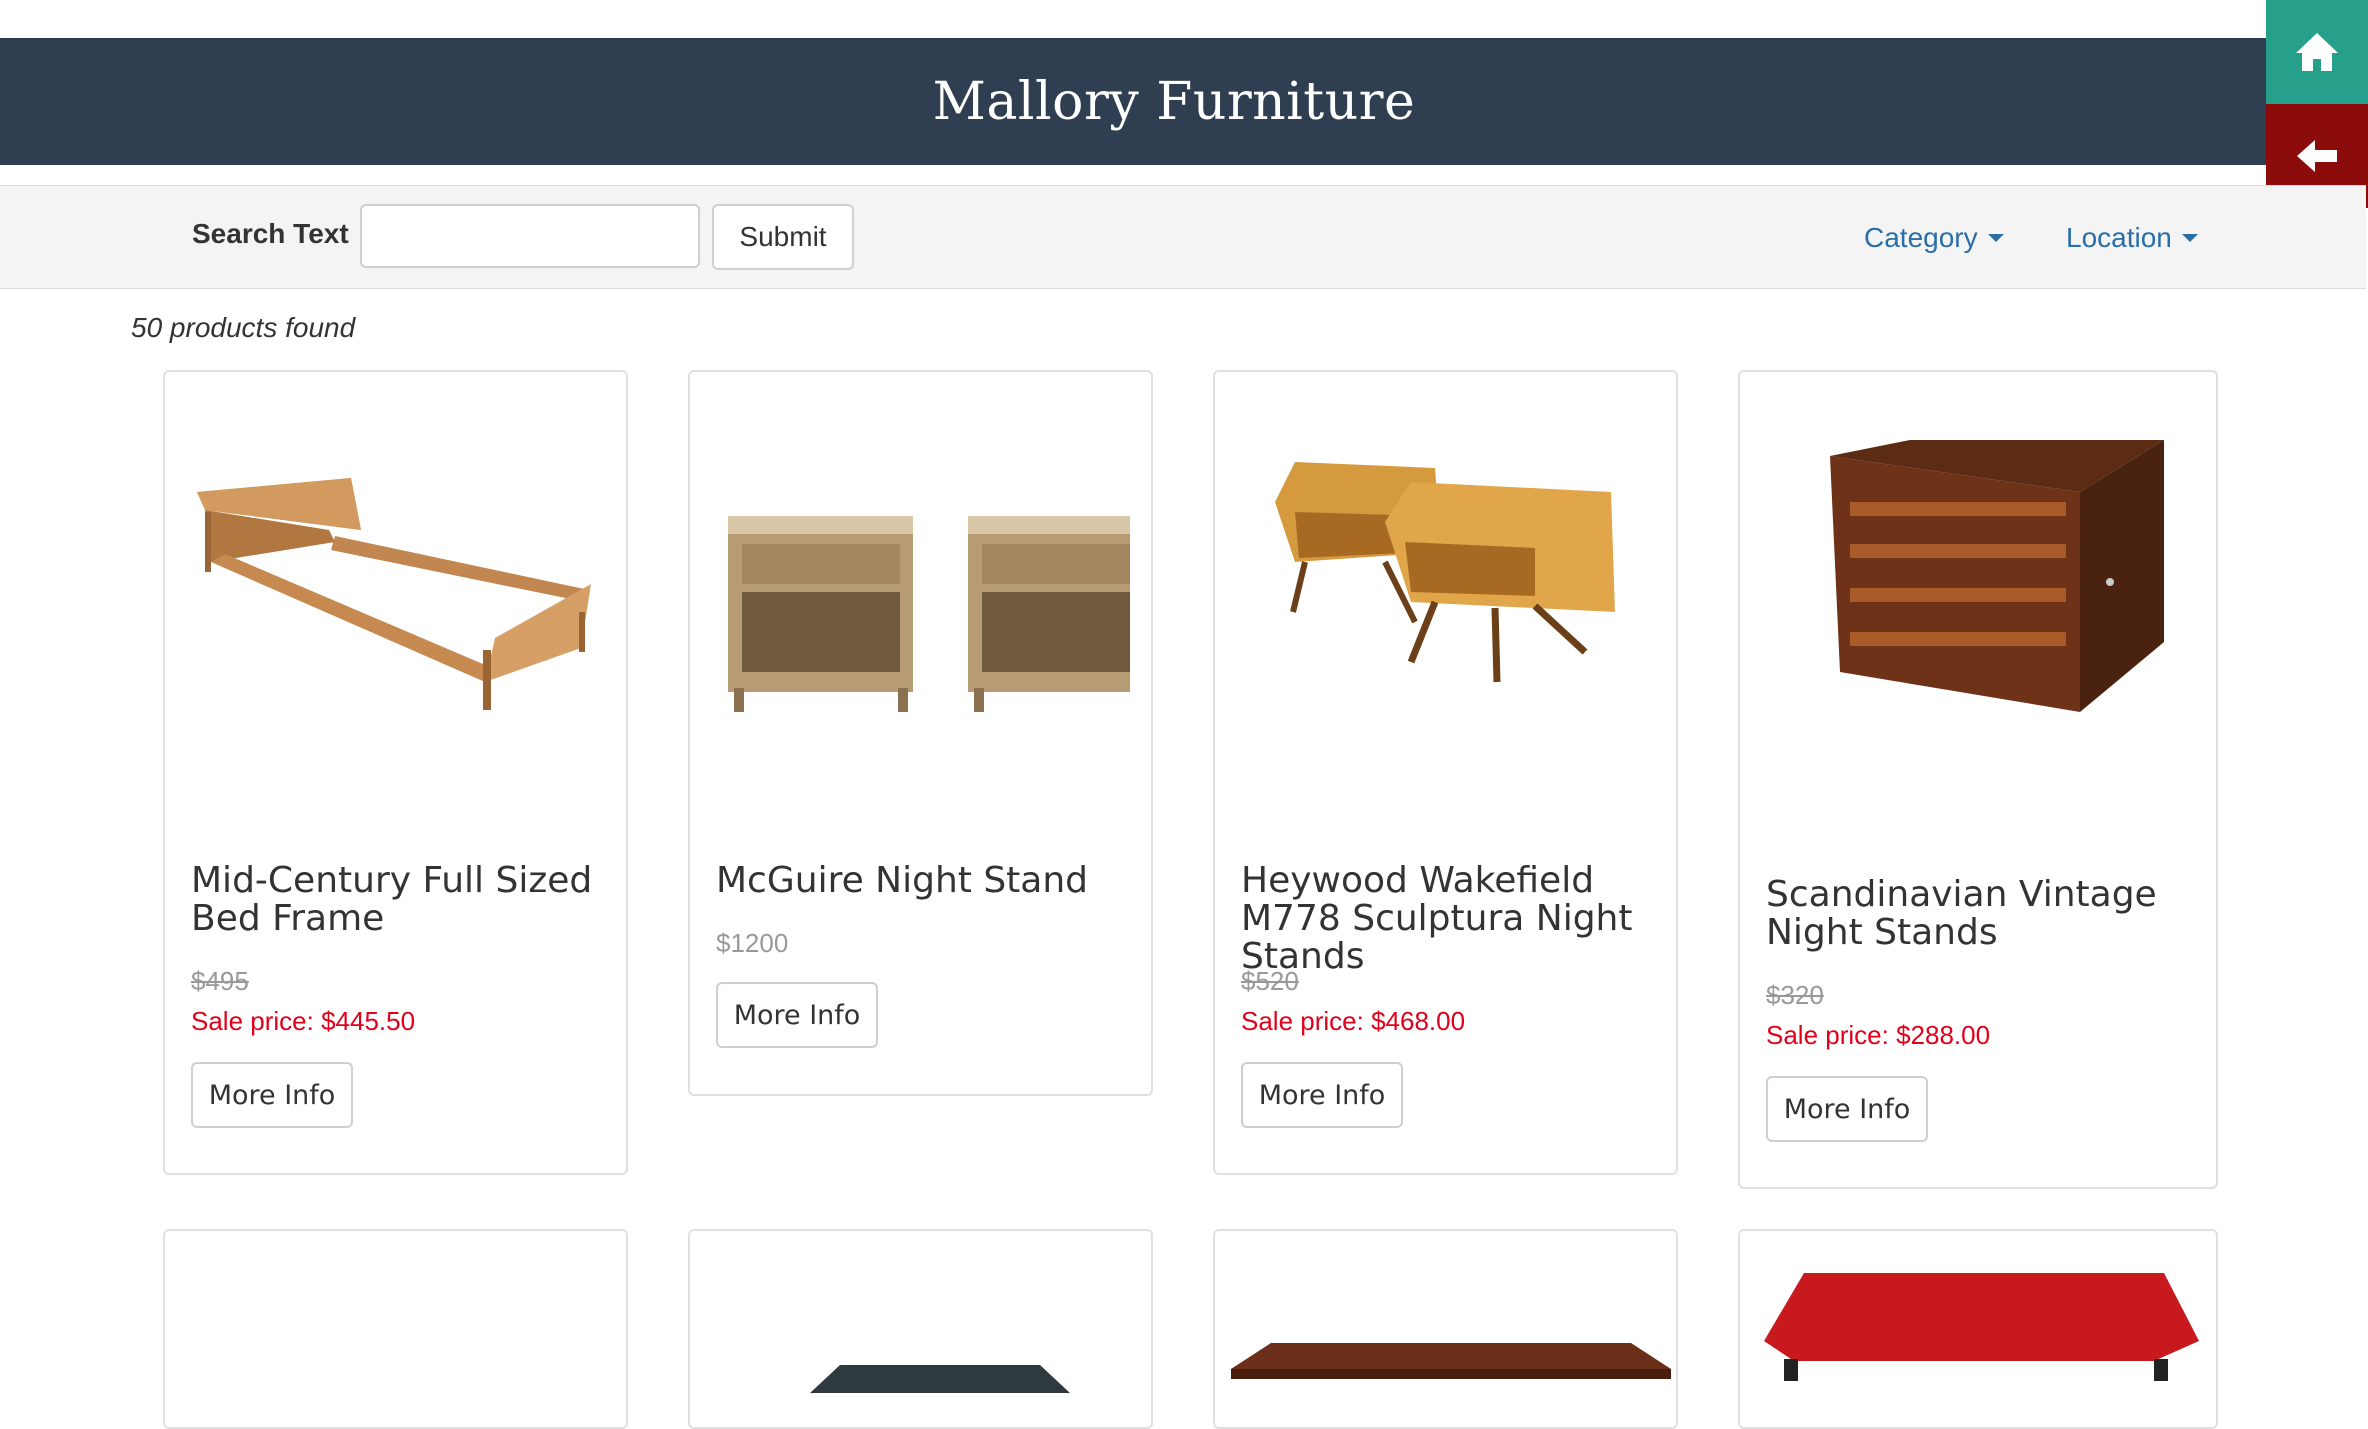  Describe the element at coordinates (902, 880) in the screenshot. I see `product-title: McGuire Night Stand` at that location.